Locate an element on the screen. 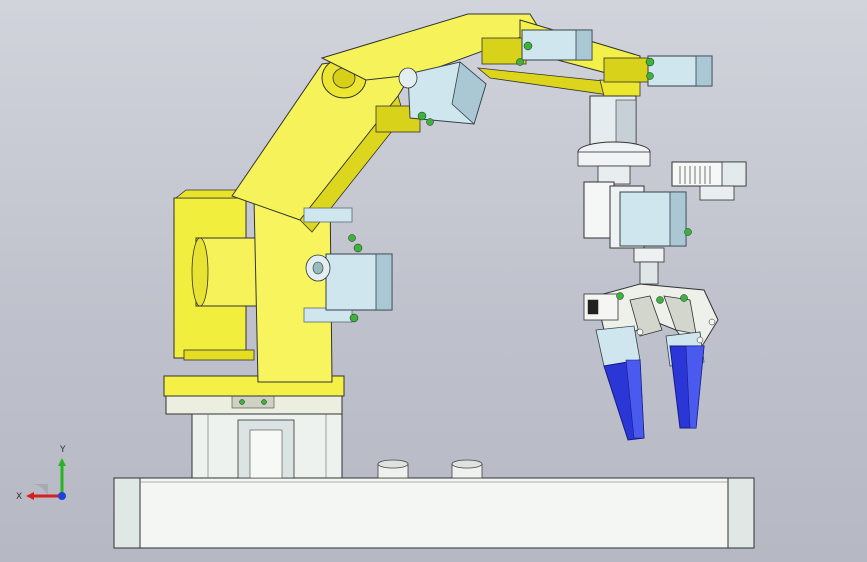 This screenshot has width=867, height=562. y-axis-label: Y is located at coordinates (62, 450).